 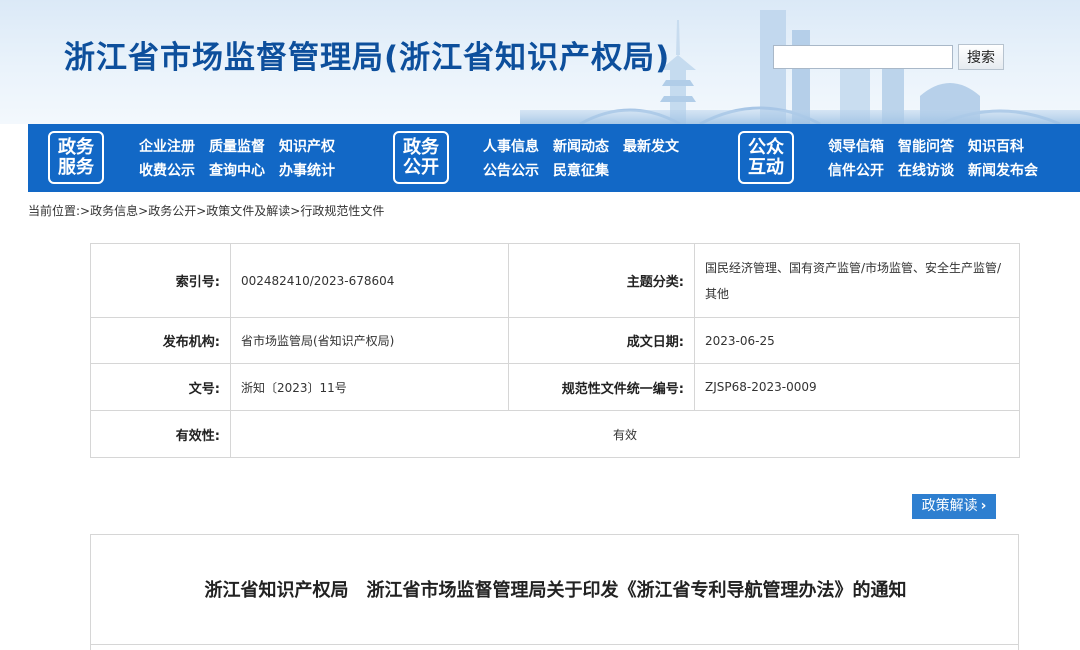 What do you see at coordinates (856, 171) in the screenshot?
I see `nav-link-letters-public: 信件公开` at bounding box center [856, 171].